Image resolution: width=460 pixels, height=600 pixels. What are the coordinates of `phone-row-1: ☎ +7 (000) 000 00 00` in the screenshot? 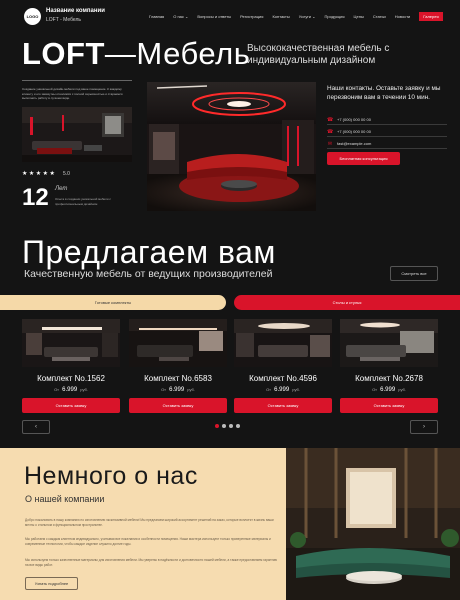 It's located at (387, 120).